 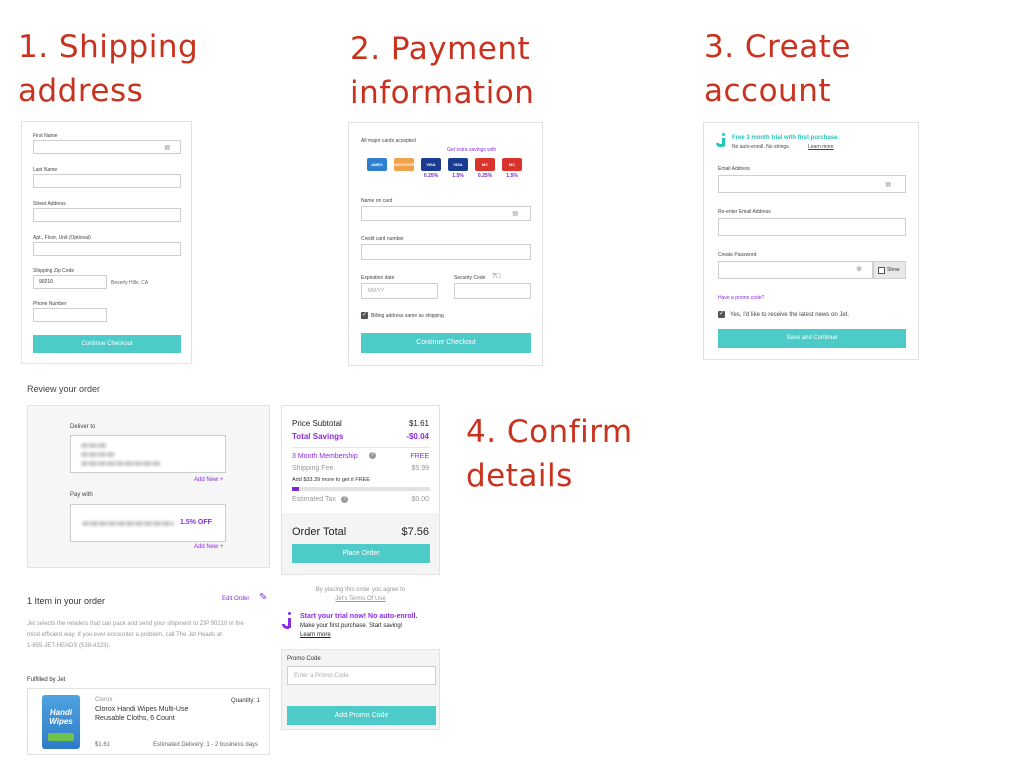 What do you see at coordinates (141, 709) in the screenshot?
I see `product-name-line-1: Clorox Handi Wipes Multi-Use` at bounding box center [141, 709].